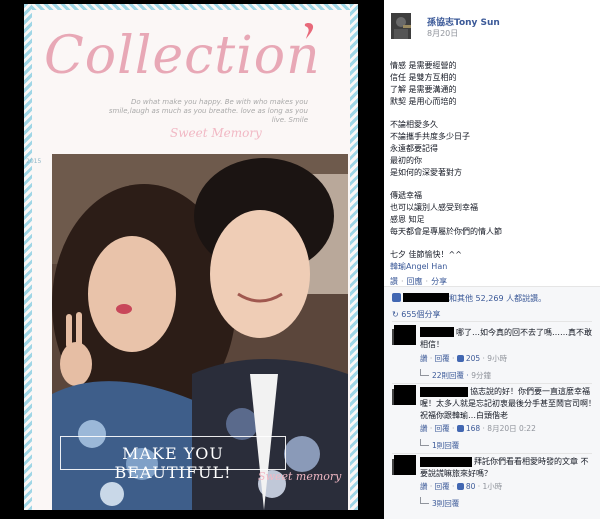  I want to click on replies-count: 3則回覆, so click(446, 503).